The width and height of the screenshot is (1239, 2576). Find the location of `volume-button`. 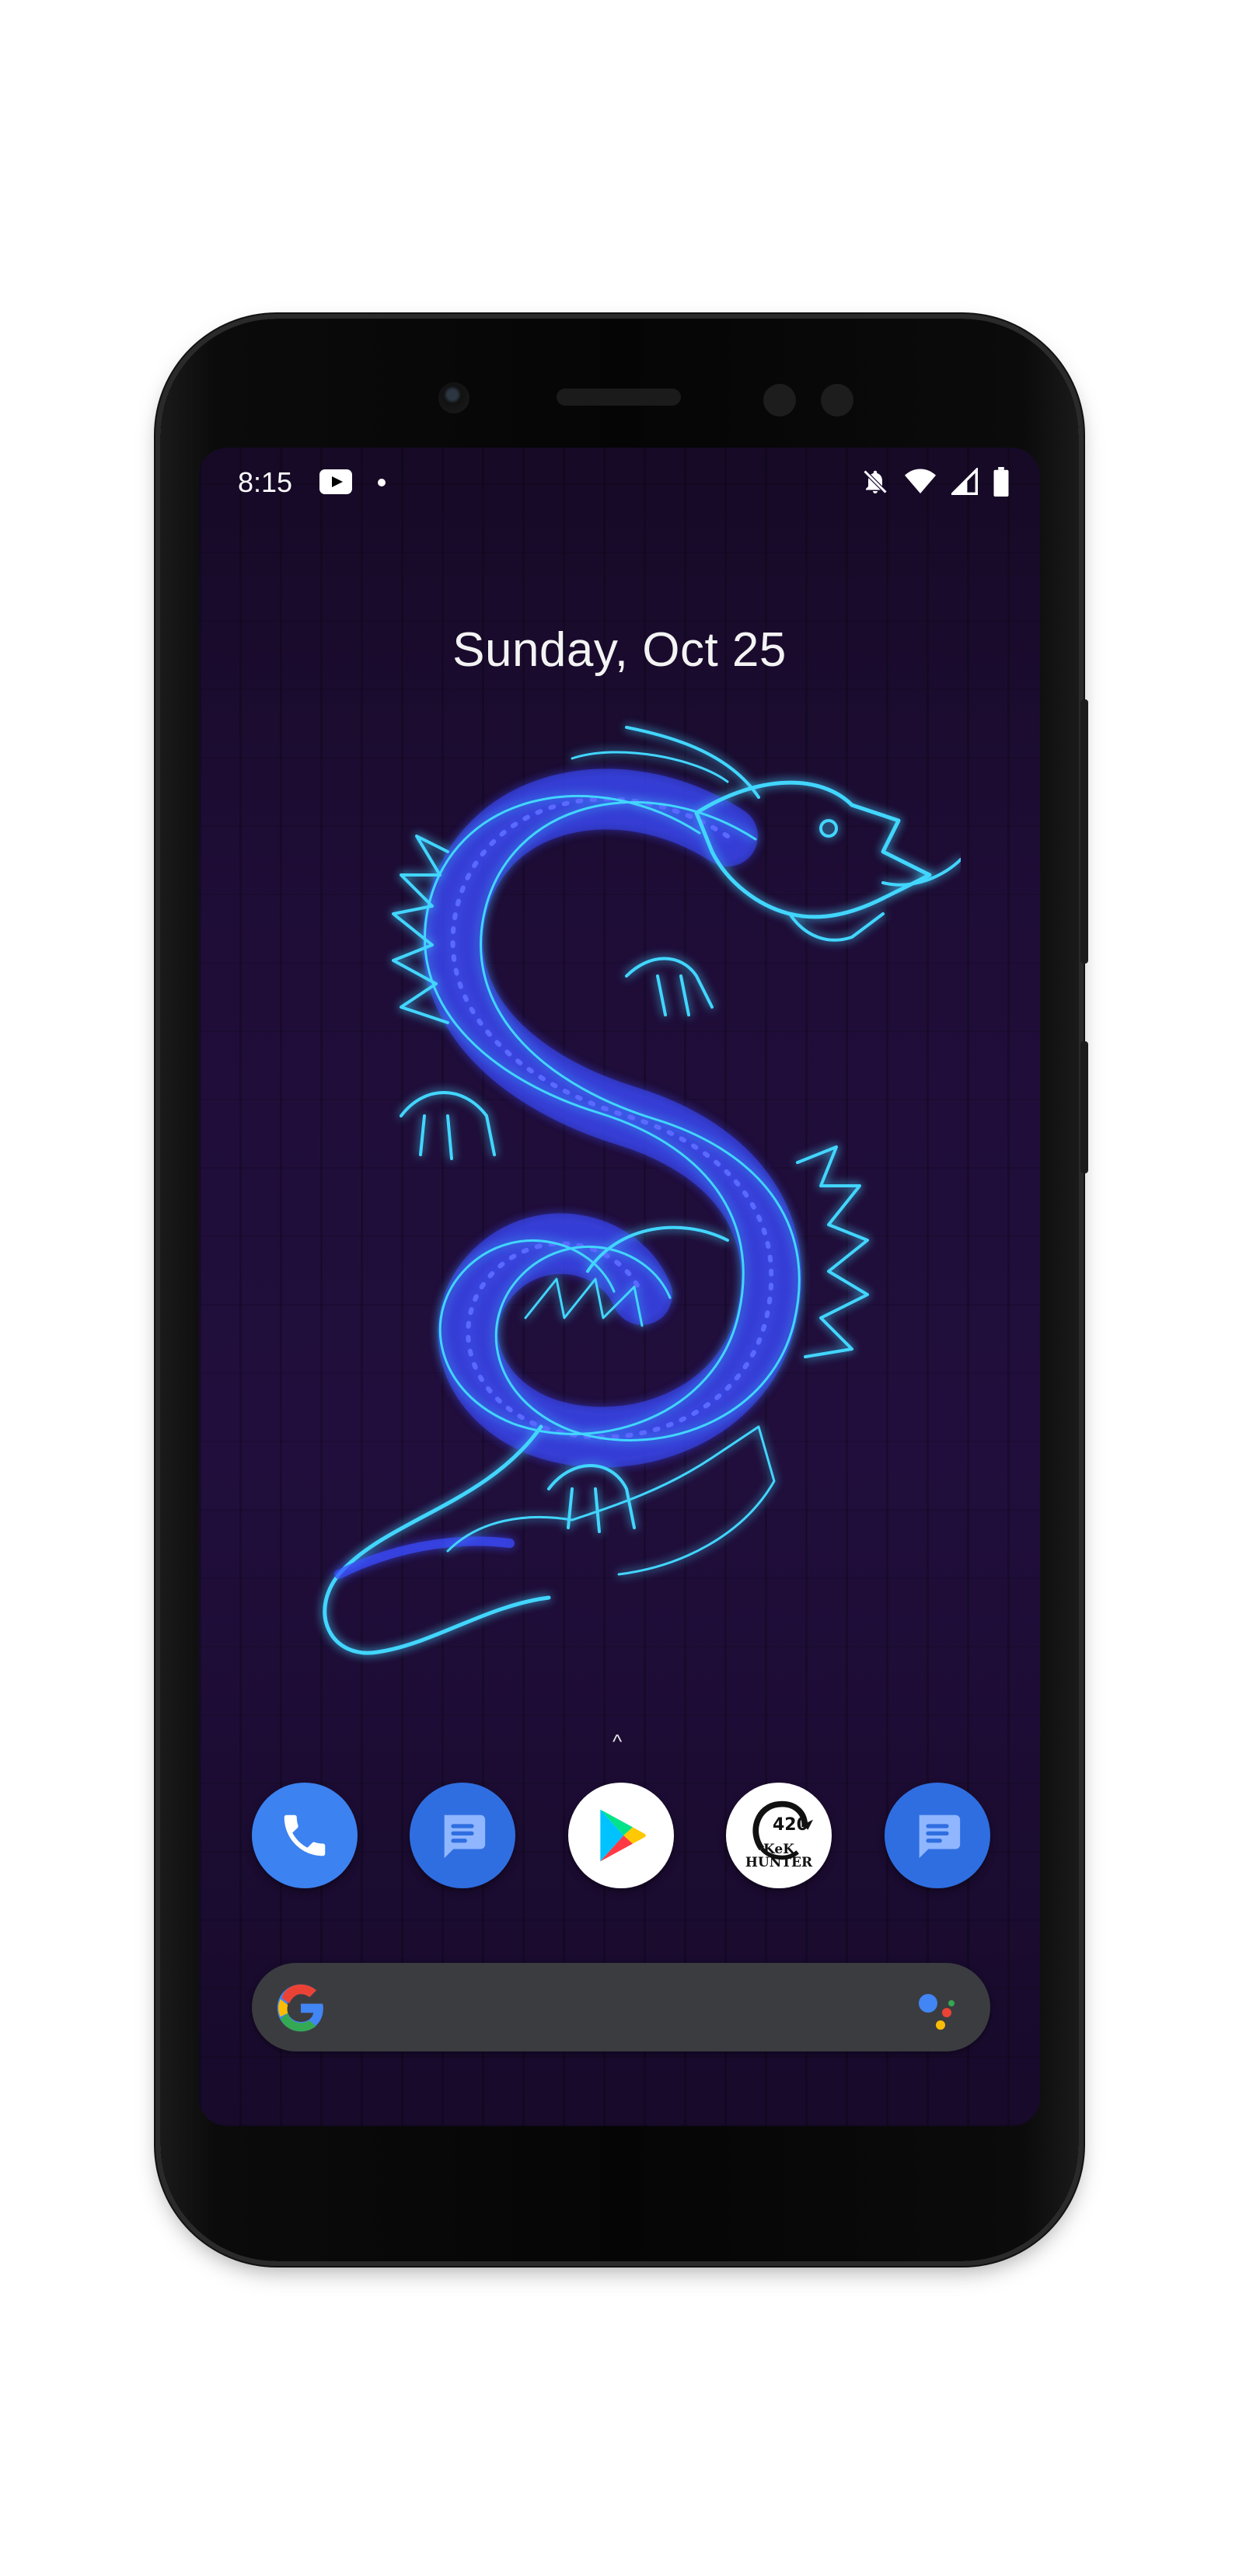

volume-button is located at coordinates (1084, 1107).